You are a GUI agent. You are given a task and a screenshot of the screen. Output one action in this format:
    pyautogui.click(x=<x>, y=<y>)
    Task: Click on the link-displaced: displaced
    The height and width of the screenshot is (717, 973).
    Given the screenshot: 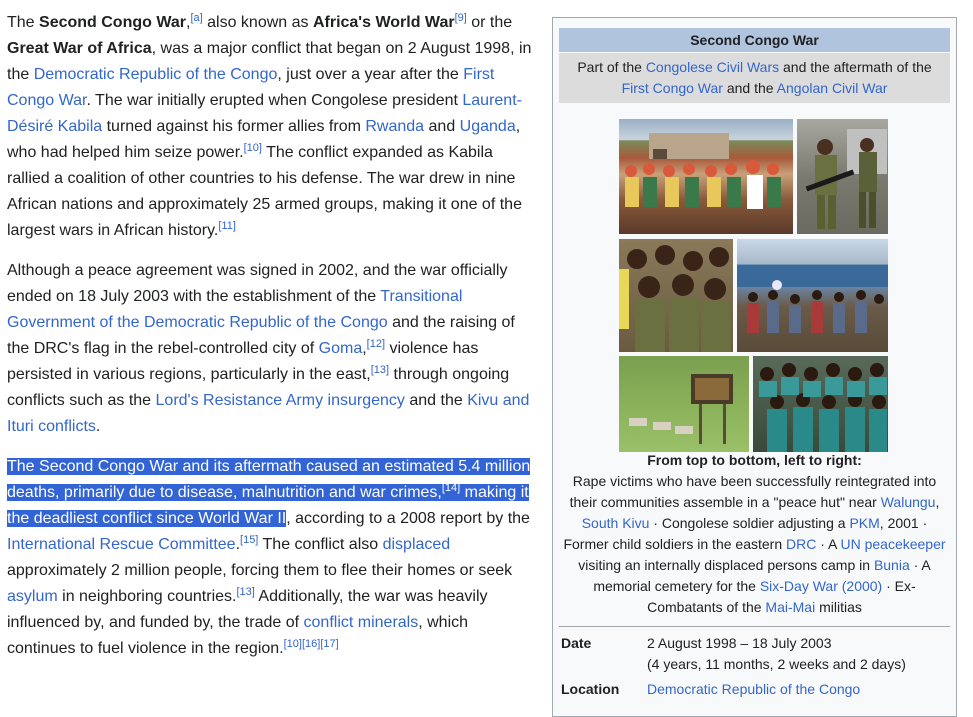 What is the action you would take?
    pyautogui.click(x=417, y=544)
    